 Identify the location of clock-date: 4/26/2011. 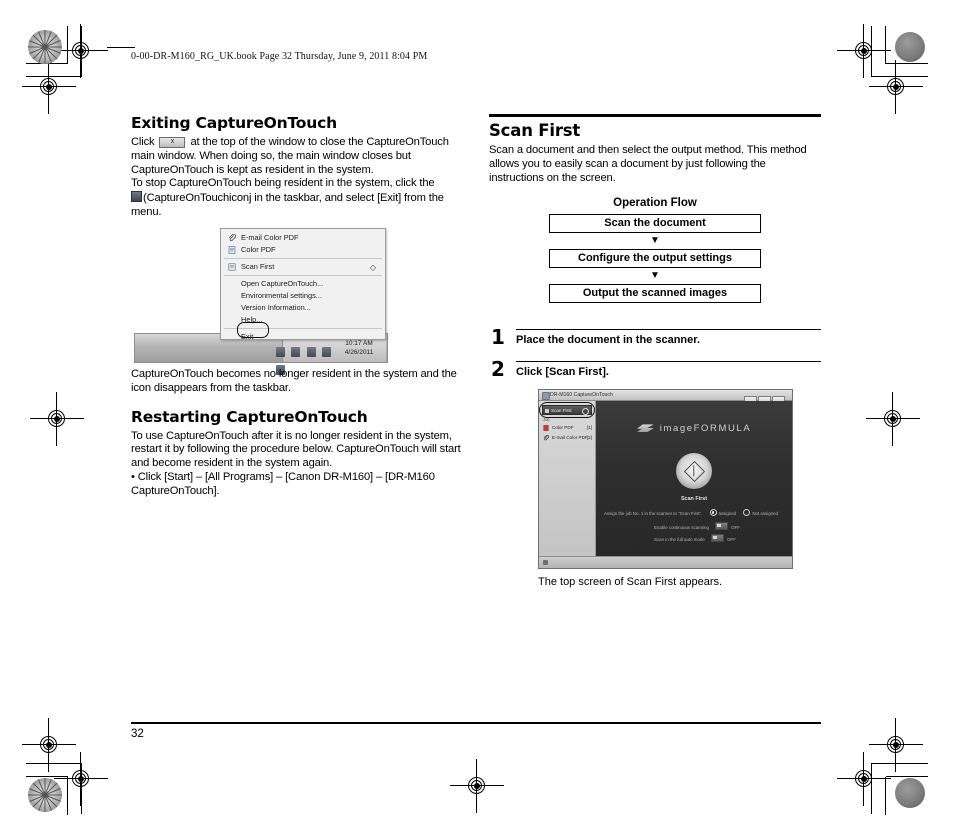
(359, 352).